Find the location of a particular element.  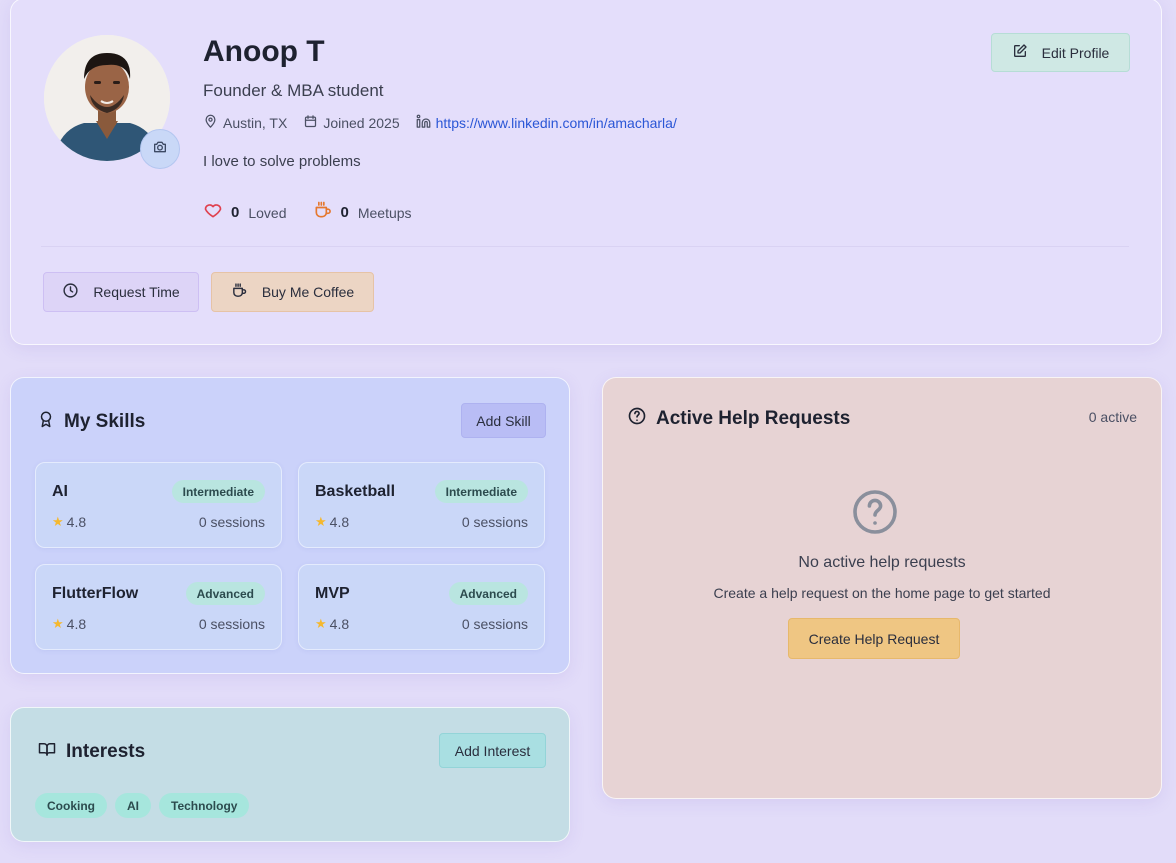

interest-tag: Cooking is located at coordinates (71, 805).